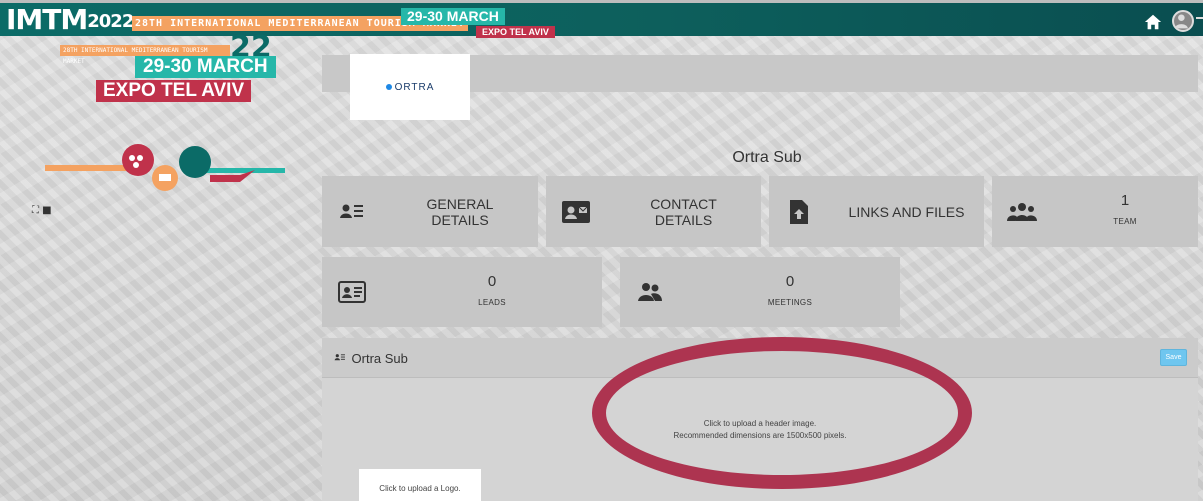 The width and height of the screenshot is (1203, 501). Describe the element at coordinates (1183, 21) in the screenshot. I see `user-avatar-icon` at that location.